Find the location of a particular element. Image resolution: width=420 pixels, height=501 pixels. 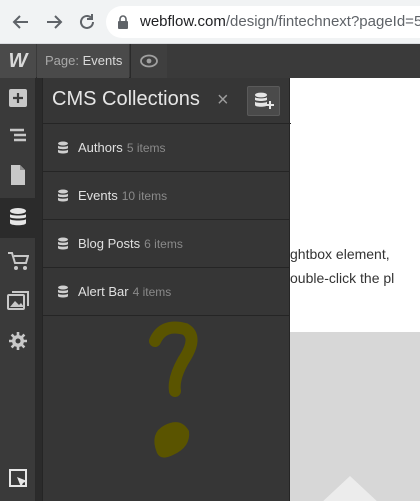

select-element-icon is located at coordinates (19, 481).